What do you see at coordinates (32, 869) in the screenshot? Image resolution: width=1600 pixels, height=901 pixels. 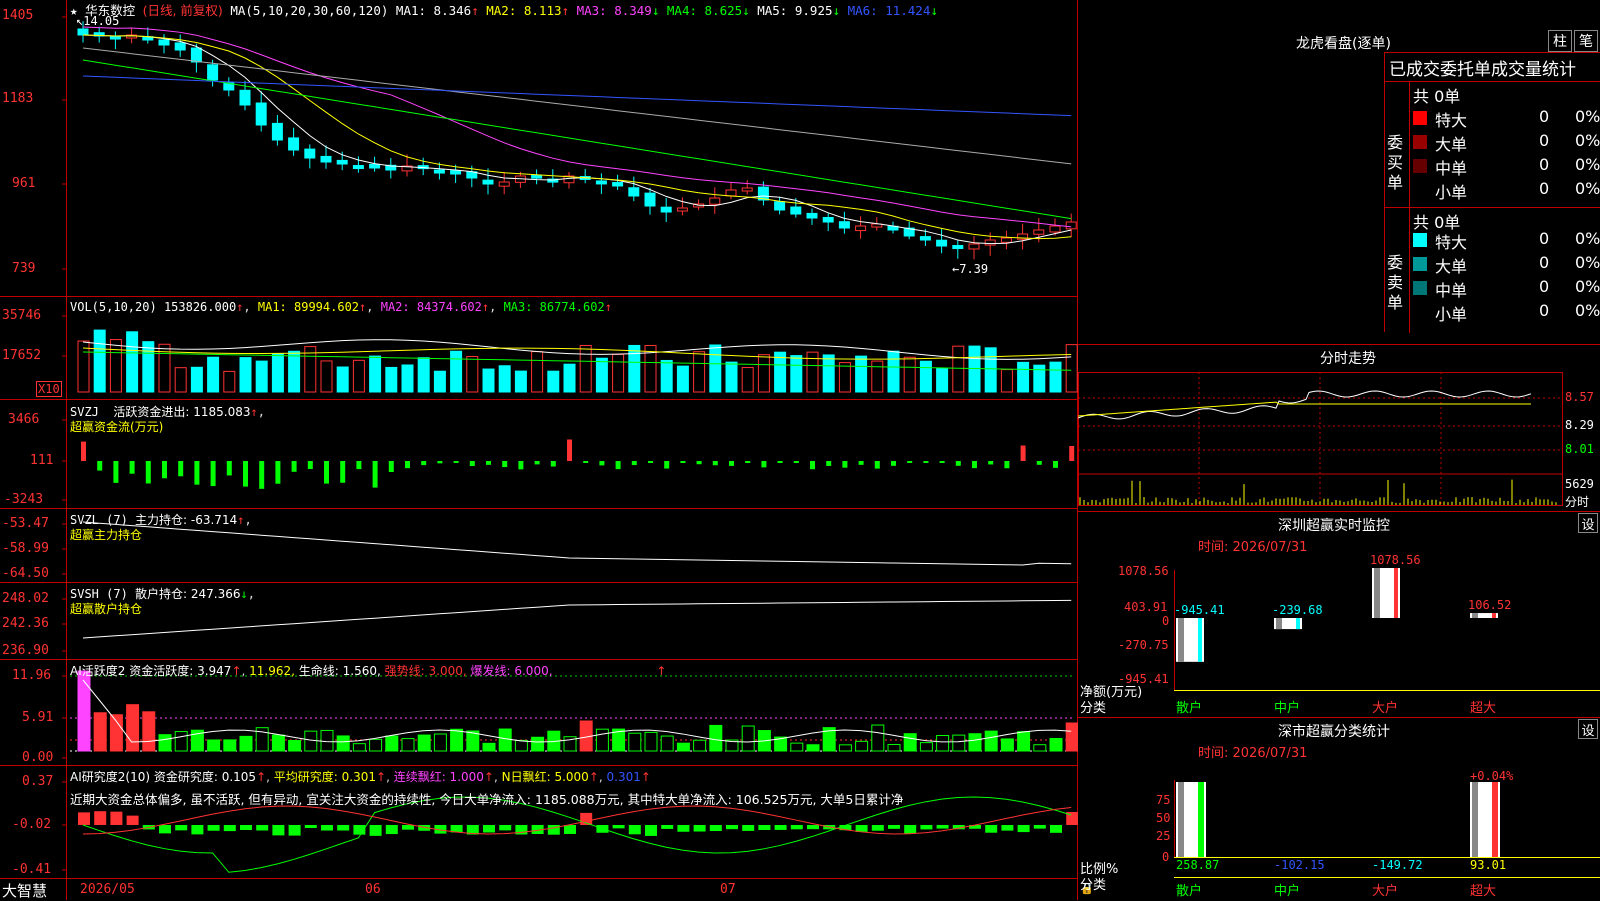 I see `y-tick: -0.41` at bounding box center [32, 869].